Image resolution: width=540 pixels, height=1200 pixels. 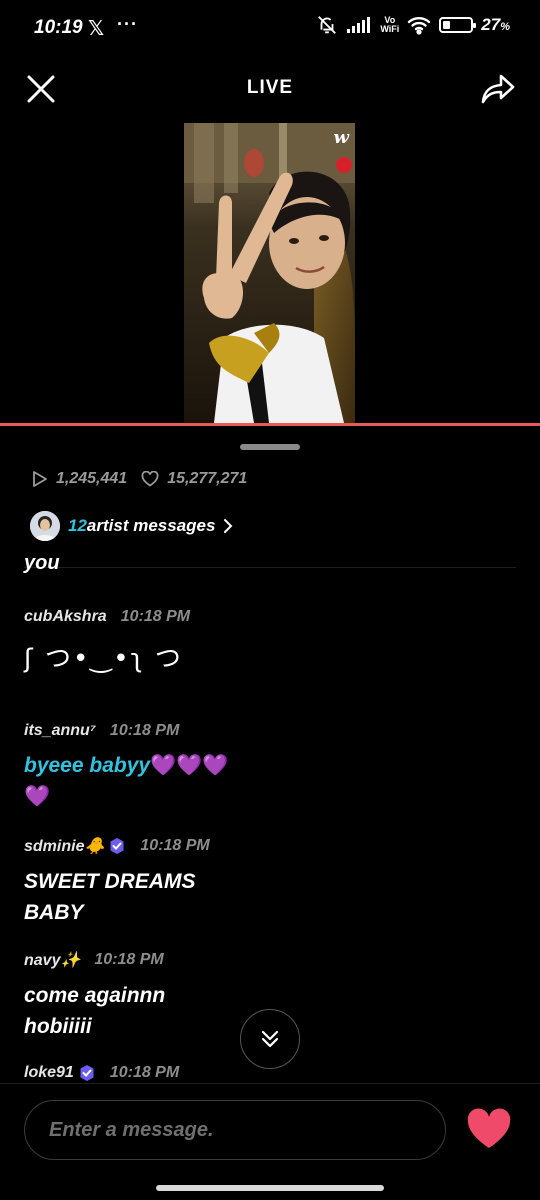 I want to click on page-title: LIVE, so click(x=270, y=87).